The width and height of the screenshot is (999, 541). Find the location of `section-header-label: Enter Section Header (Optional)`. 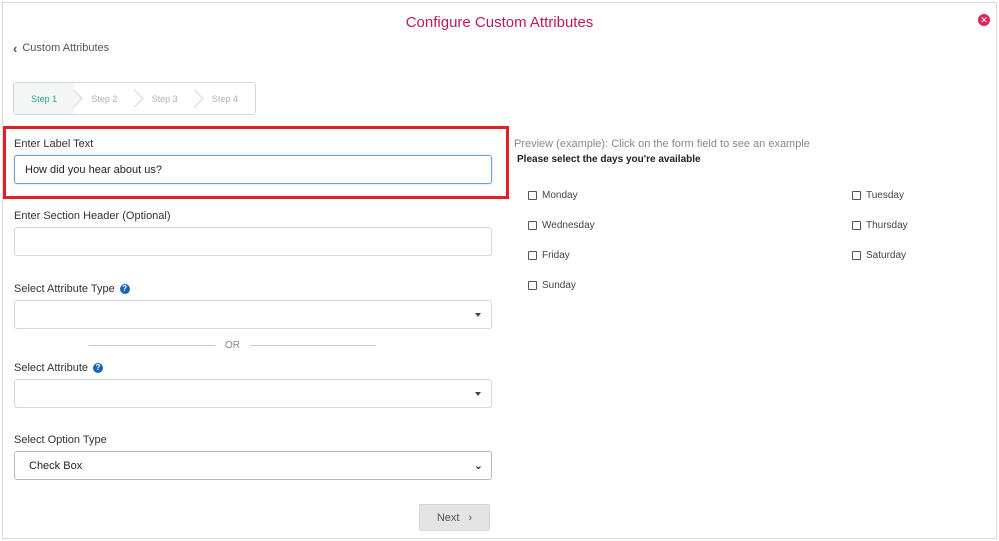

section-header-label: Enter Section Header (Optional) is located at coordinates (92, 216).